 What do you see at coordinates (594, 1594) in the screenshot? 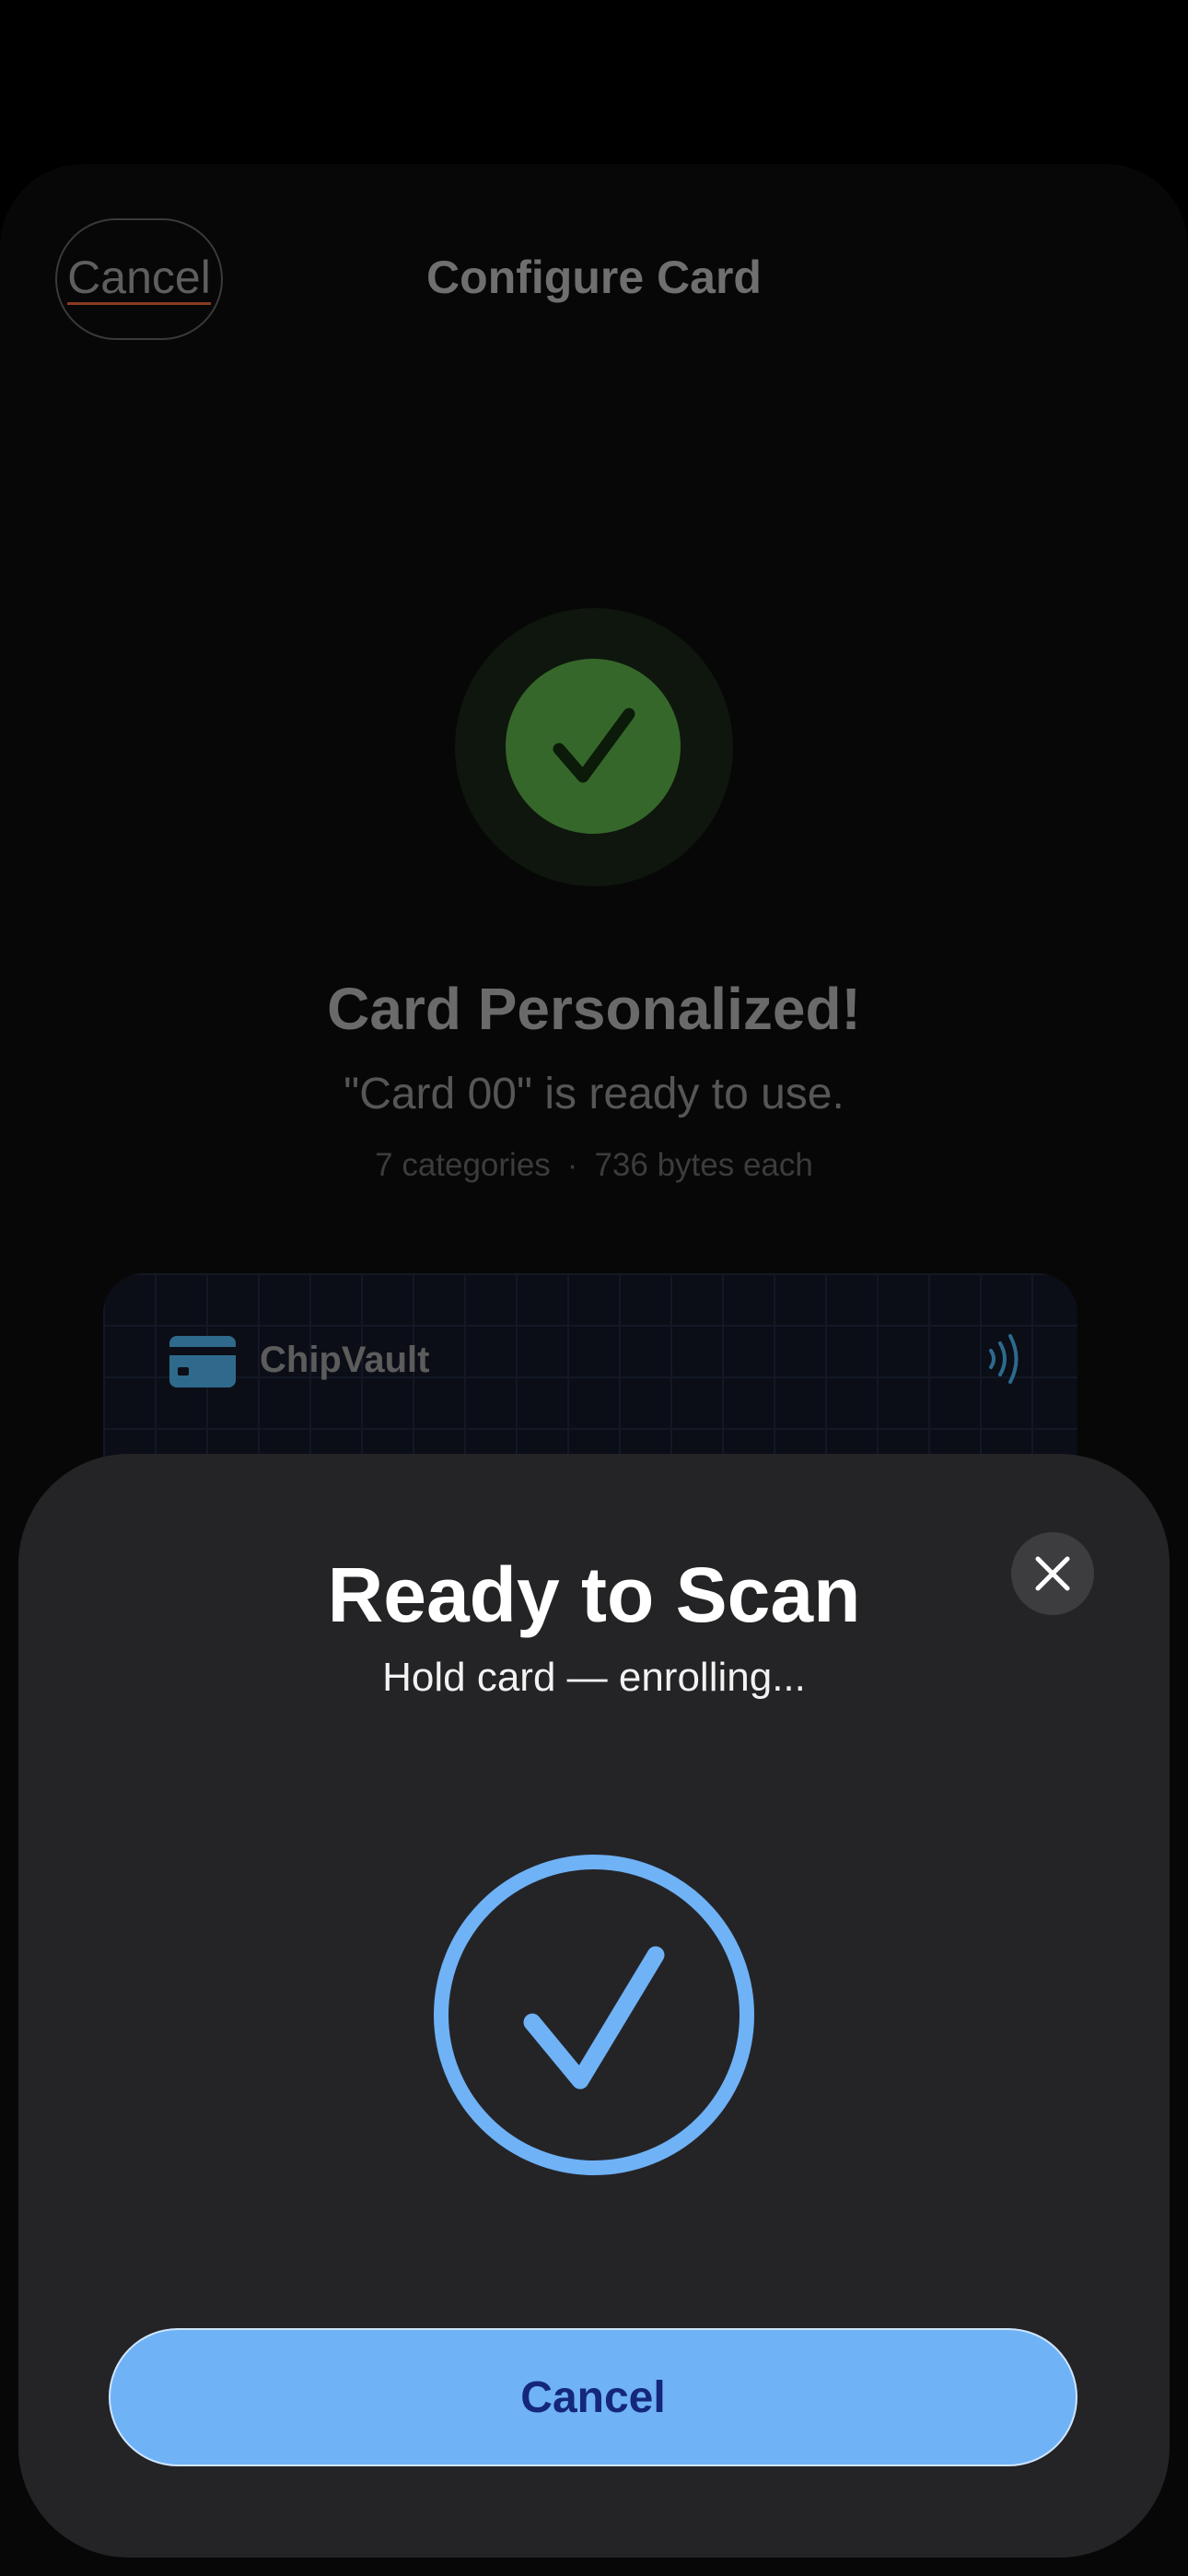
I see `scan-title: Ready to Scan` at bounding box center [594, 1594].